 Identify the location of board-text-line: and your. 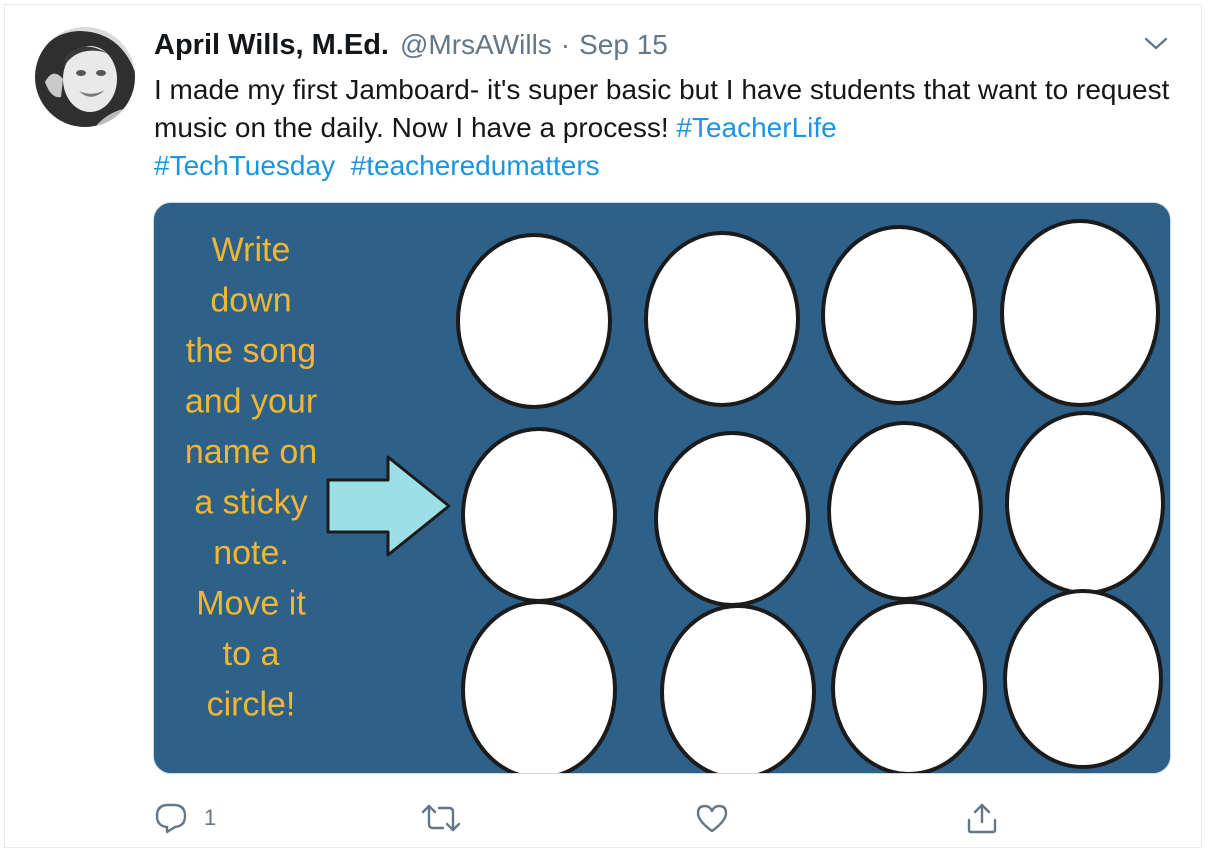
(251, 402).